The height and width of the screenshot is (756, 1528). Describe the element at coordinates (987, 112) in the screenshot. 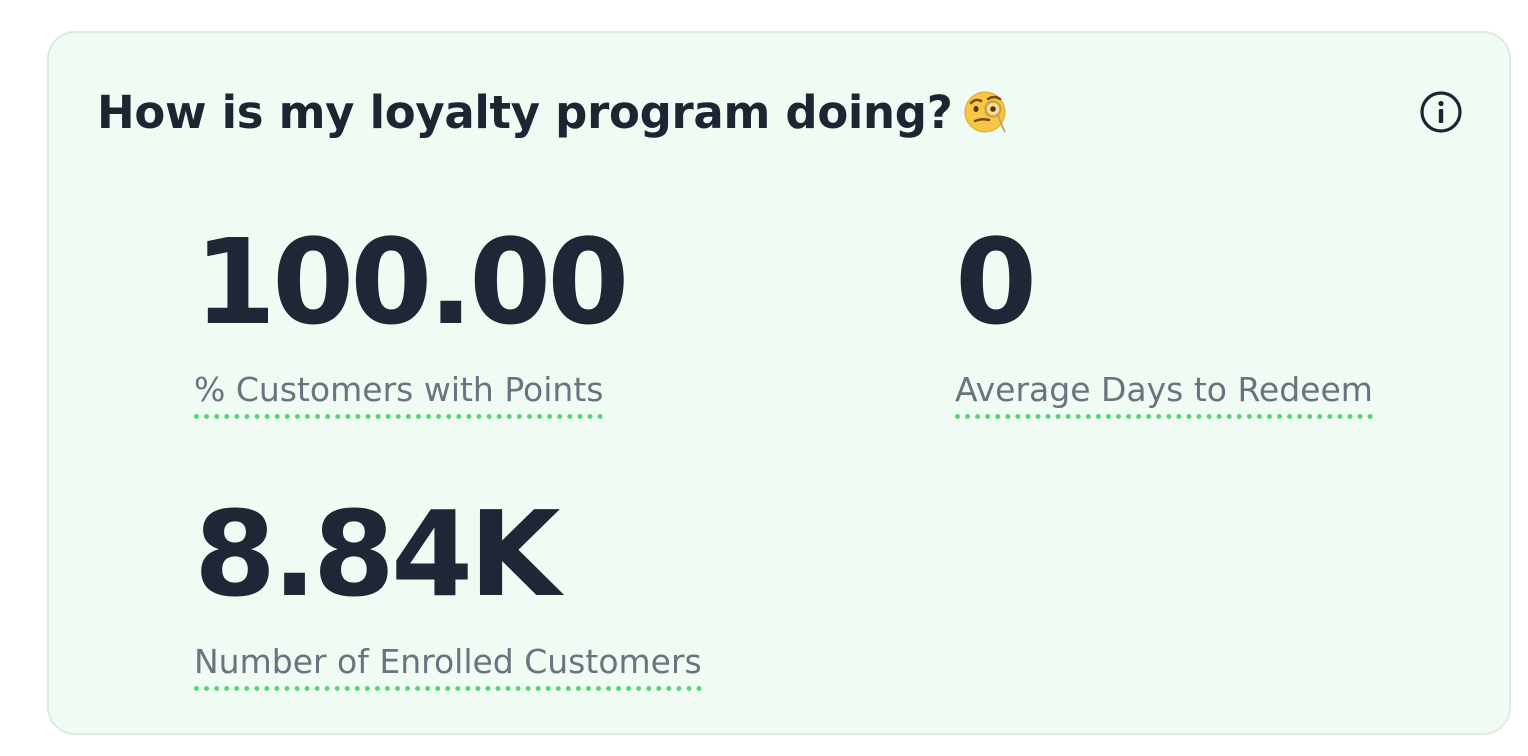

I see `face-with-monocle-icon` at that location.